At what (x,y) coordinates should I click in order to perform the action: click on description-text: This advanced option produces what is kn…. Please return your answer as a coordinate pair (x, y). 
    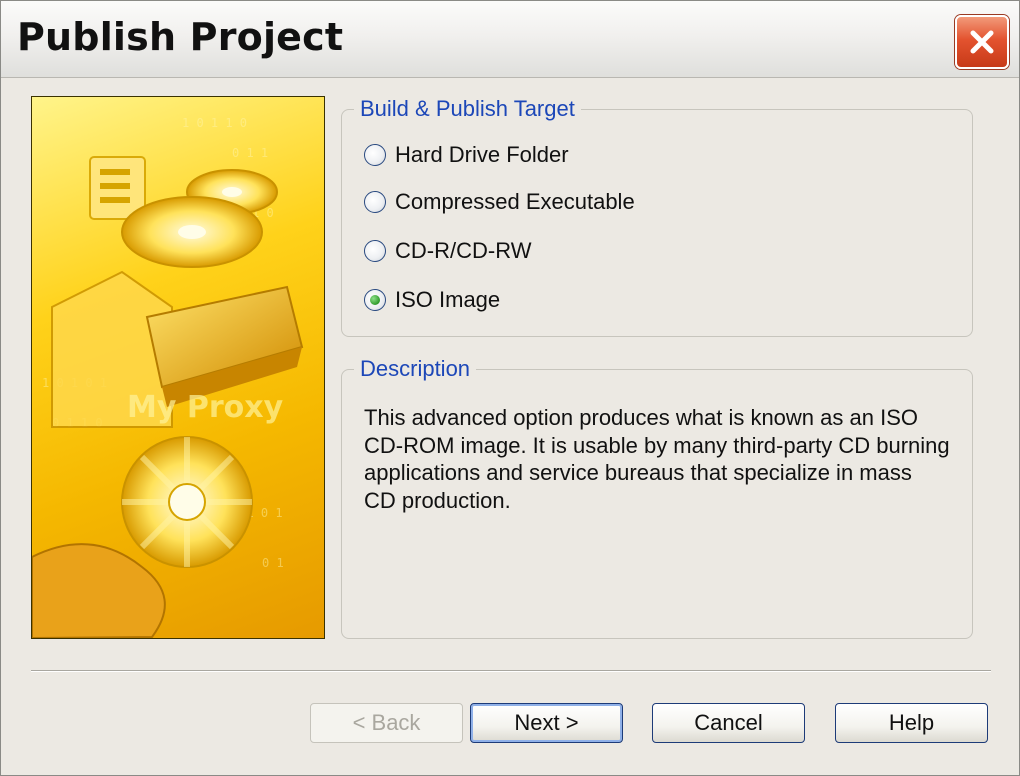
    Looking at the image, I should click on (664, 459).